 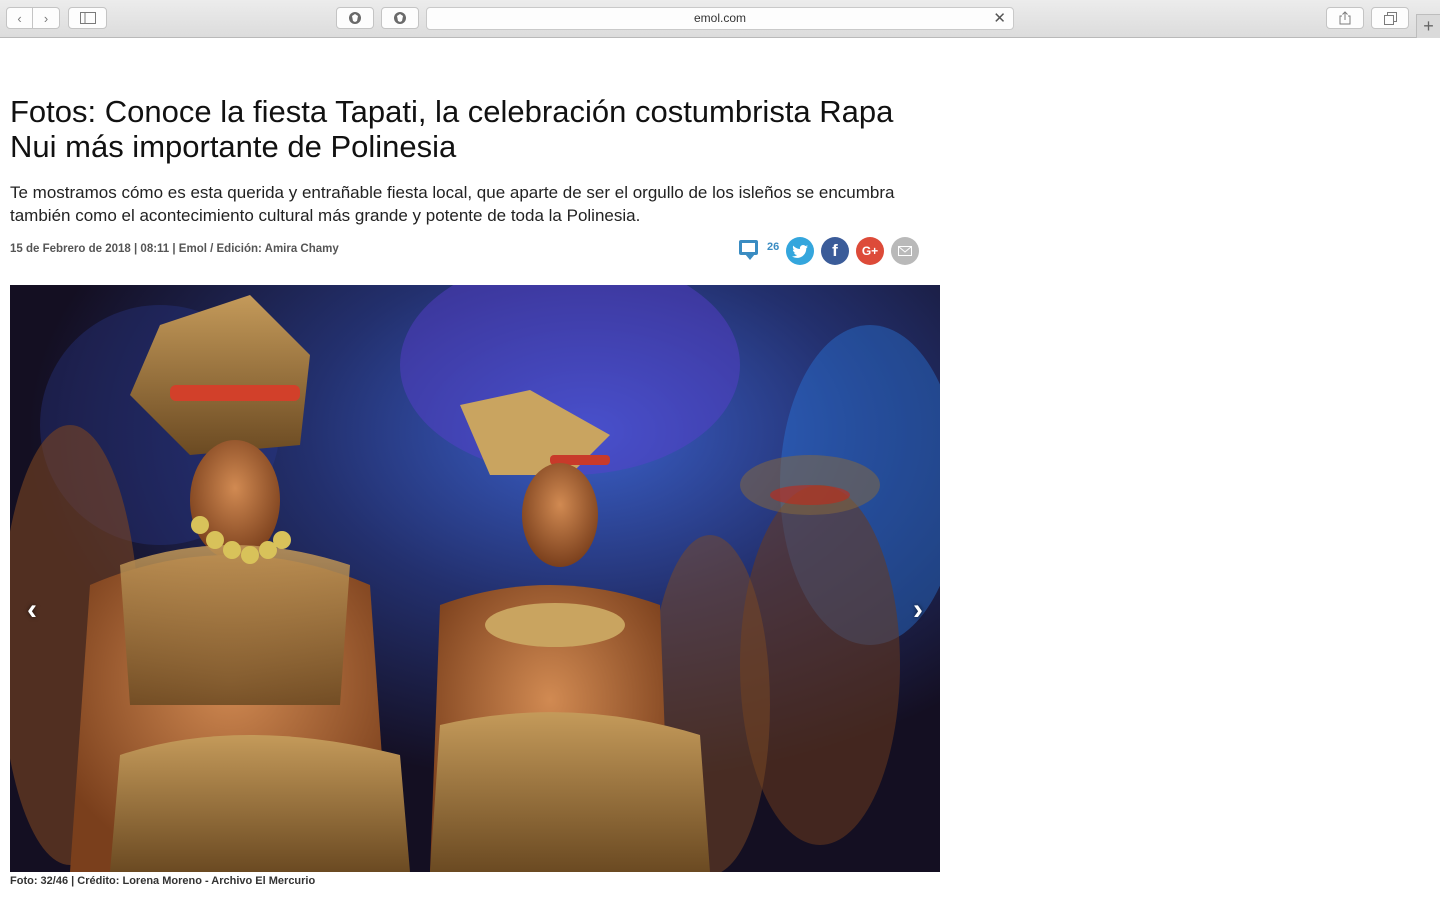 What do you see at coordinates (999, 18) in the screenshot?
I see `clear-url-icon: ✕` at bounding box center [999, 18].